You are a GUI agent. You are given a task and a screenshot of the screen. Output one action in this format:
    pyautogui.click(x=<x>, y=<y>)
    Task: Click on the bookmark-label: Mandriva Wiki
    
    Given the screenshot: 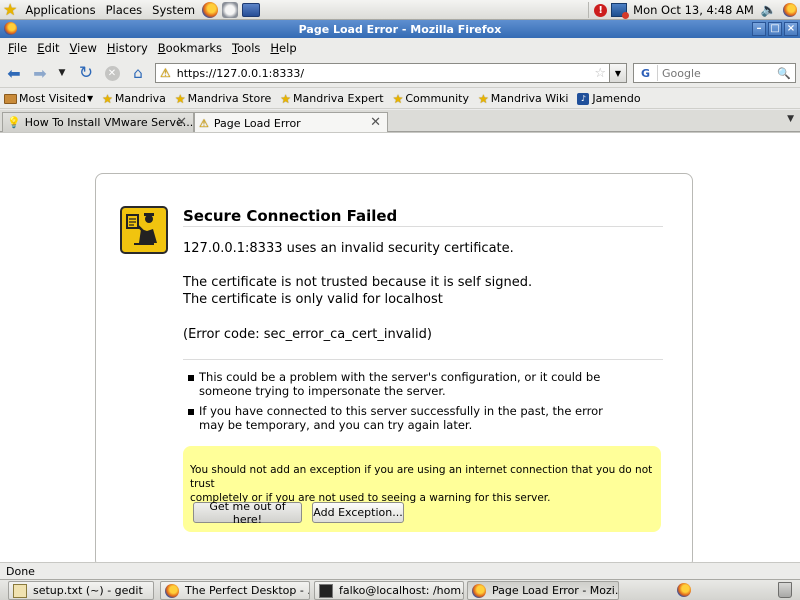 What is the action you would take?
    pyautogui.click(x=529, y=98)
    